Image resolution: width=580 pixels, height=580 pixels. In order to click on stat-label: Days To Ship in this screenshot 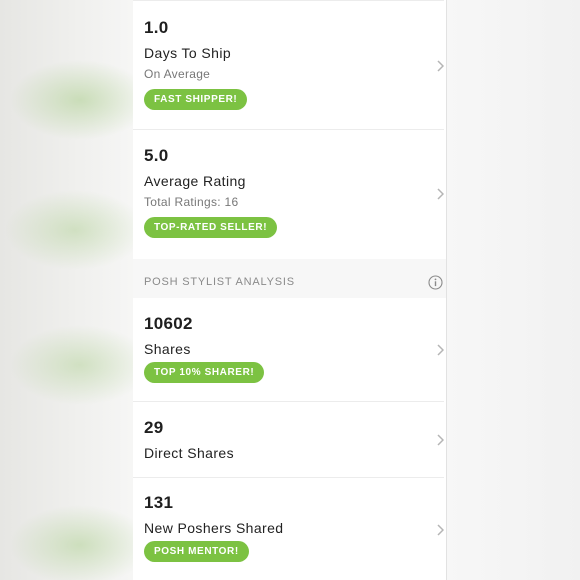, I will do `click(188, 53)`.